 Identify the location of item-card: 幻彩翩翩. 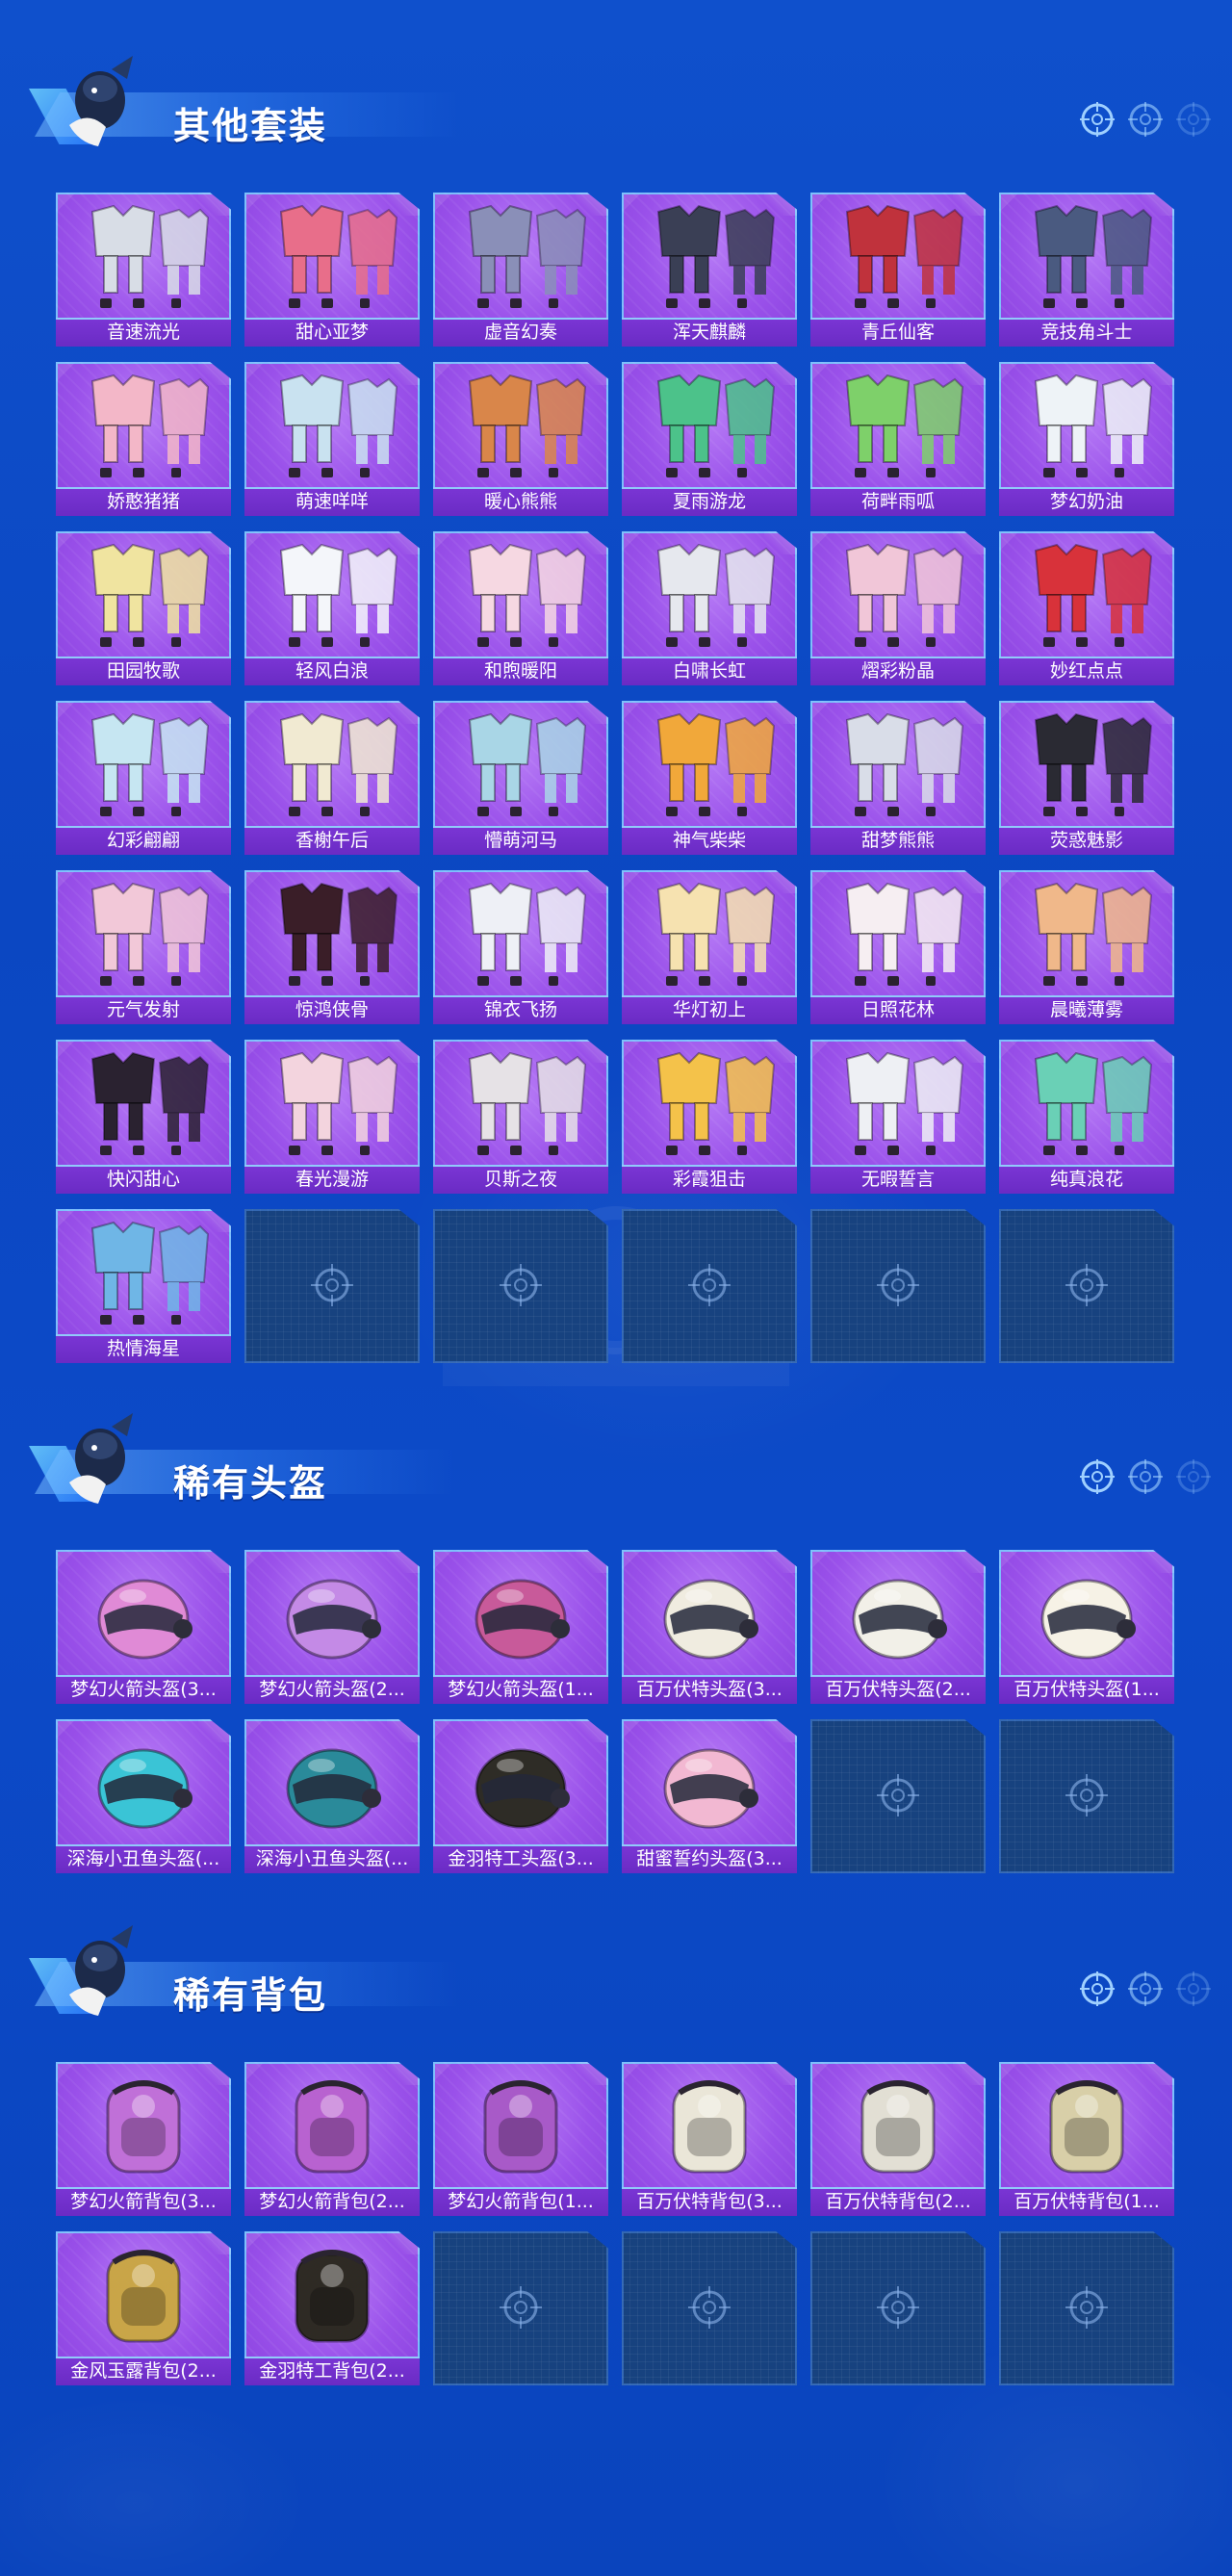
(143, 778).